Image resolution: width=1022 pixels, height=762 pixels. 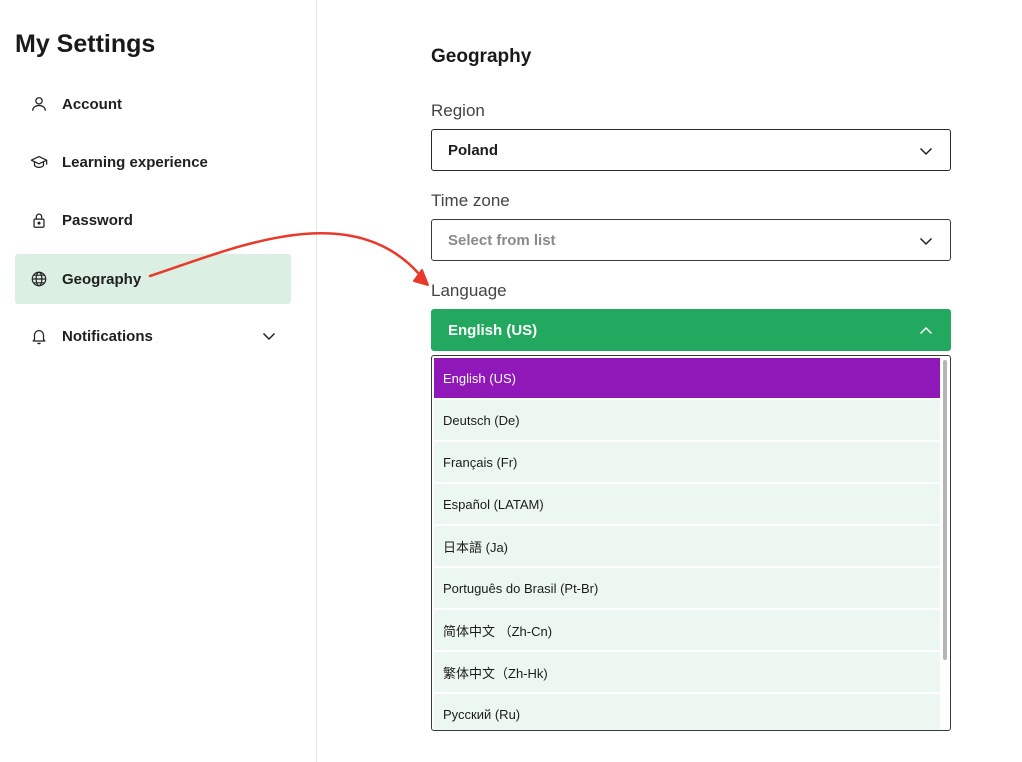 I want to click on dropdown-scrollbar, so click(x=945, y=510).